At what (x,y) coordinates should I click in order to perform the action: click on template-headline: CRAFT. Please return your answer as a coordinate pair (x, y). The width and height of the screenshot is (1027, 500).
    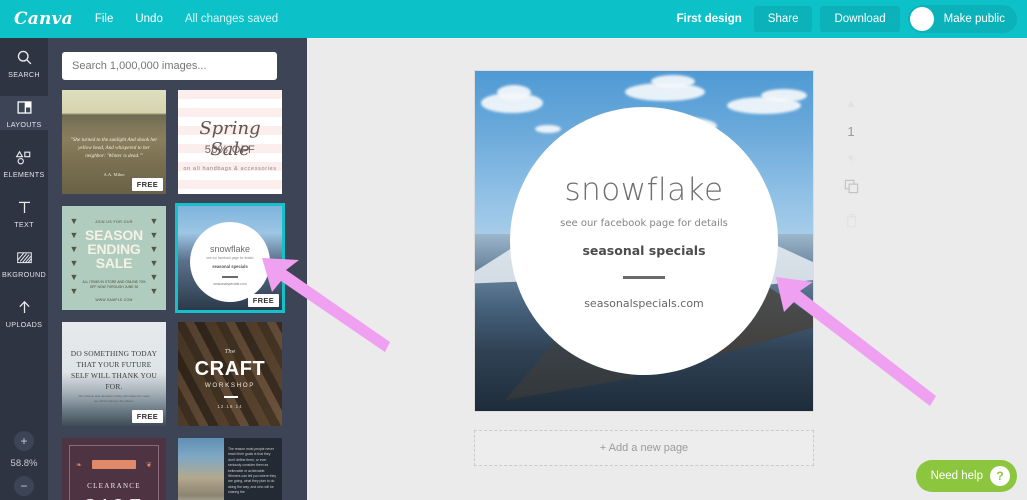
    Looking at the image, I should click on (230, 369).